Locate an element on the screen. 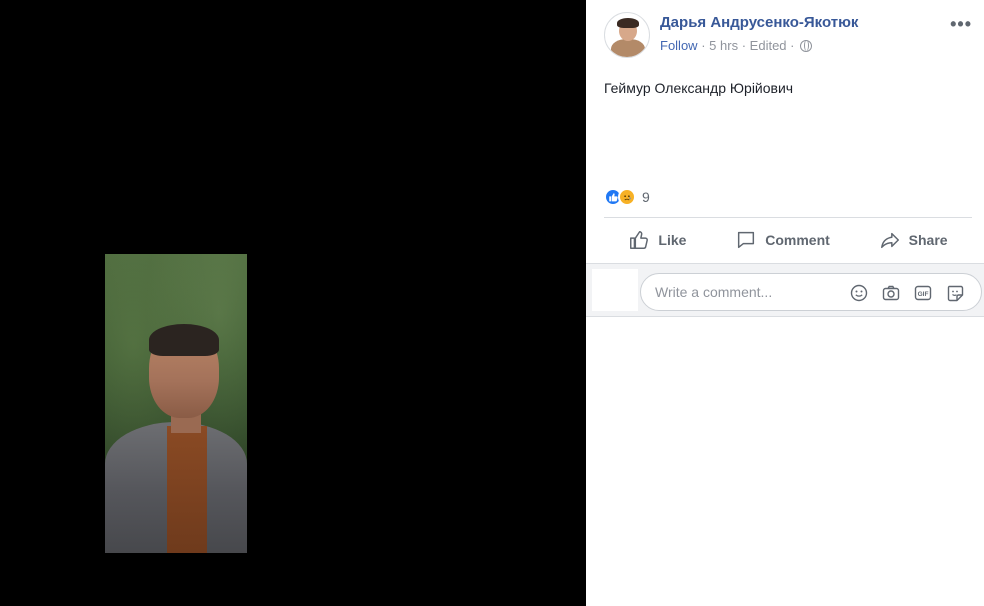 The width and height of the screenshot is (984, 606). comment-input is located at coordinates (750, 292).